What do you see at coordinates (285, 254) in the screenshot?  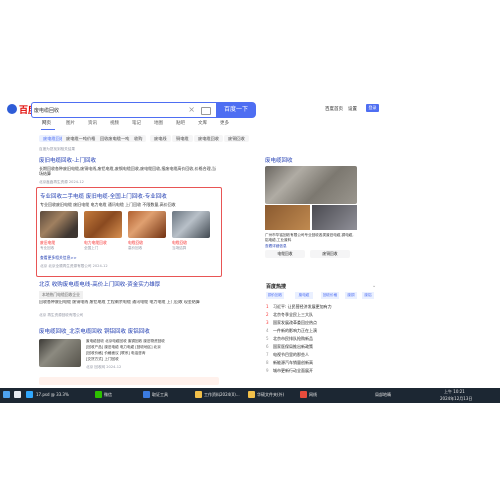 I see `knowledge-action-button: 电缆回收` at bounding box center [285, 254].